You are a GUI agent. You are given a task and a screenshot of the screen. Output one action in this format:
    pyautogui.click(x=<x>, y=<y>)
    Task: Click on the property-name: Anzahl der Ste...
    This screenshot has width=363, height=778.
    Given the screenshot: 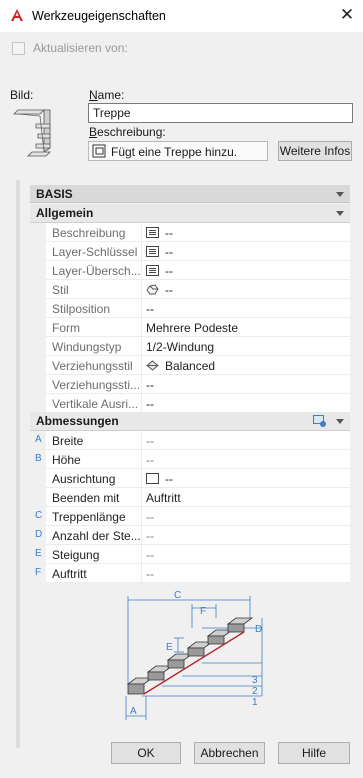 What is the action you would take?
    pyautogui.click(x=94, y=535)
    